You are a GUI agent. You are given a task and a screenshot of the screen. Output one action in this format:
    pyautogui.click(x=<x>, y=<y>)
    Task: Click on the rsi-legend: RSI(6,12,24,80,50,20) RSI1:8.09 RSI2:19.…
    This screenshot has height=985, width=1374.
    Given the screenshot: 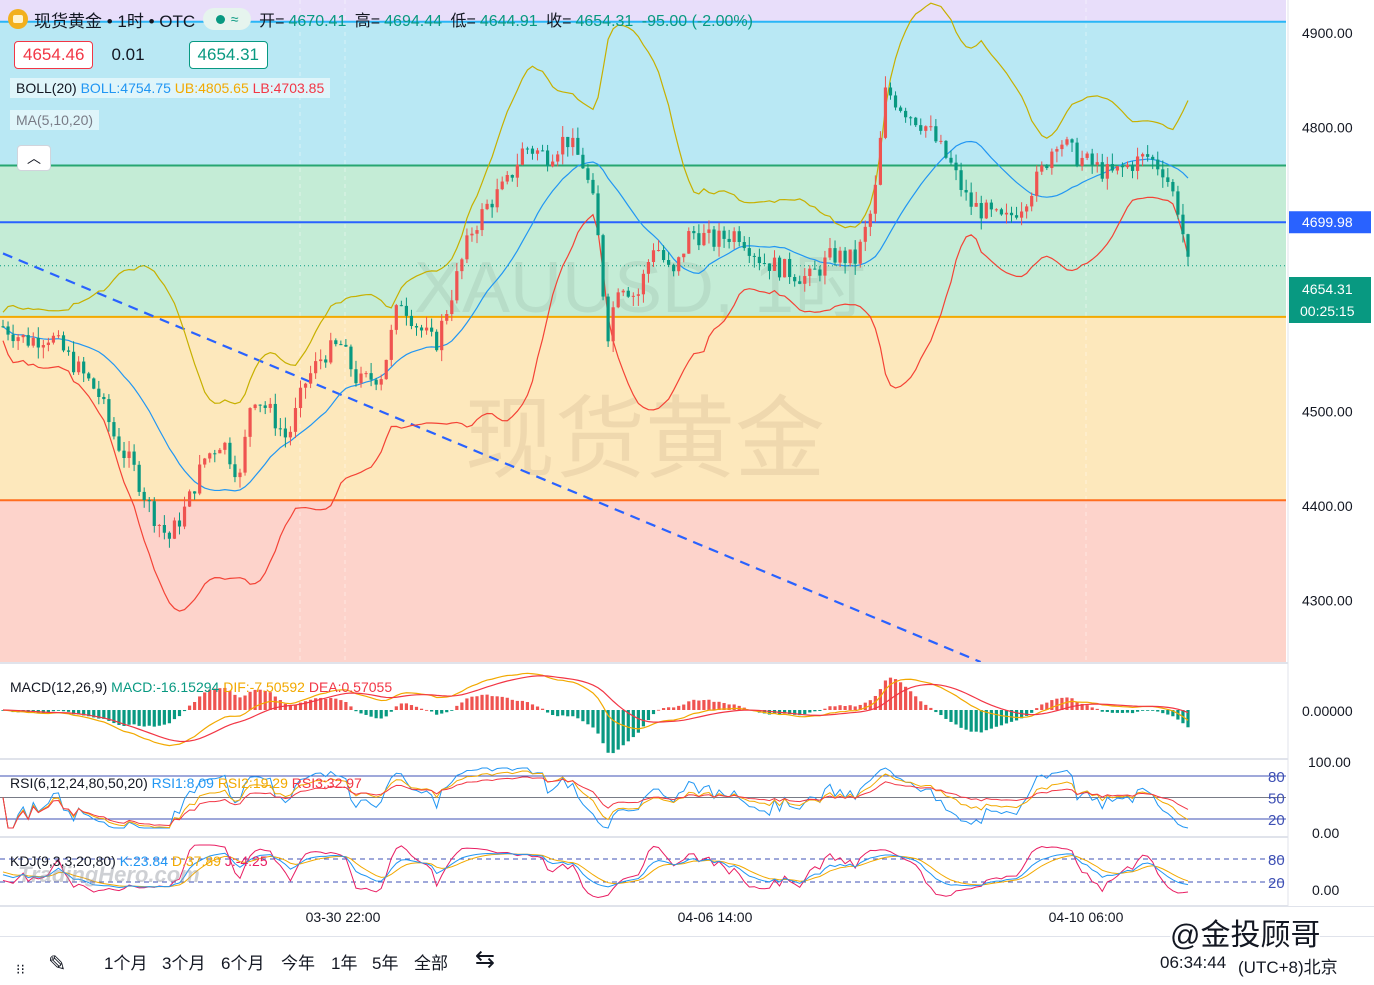 What is the action you would take?
    pyautogui.click(x=186, y=783)
    